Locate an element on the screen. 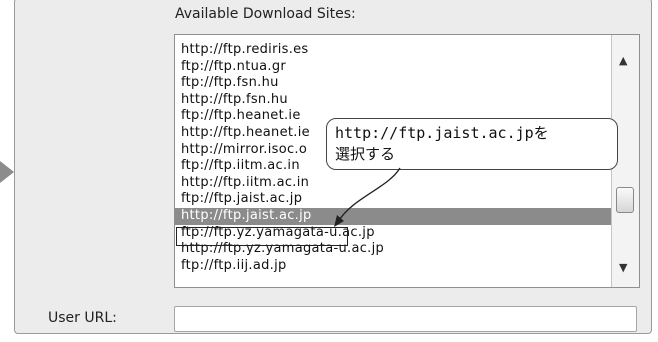  callout-line-2: 選択する is located at coordinates (365, 154).